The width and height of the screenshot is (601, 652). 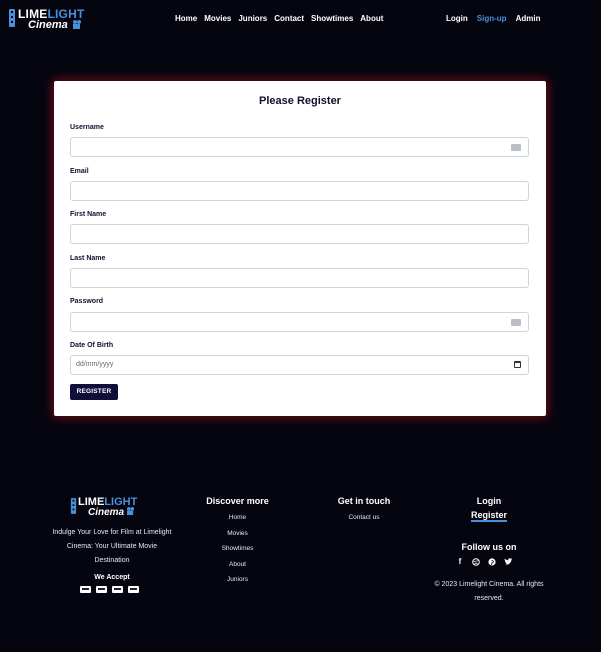 What do you see at coordinates (492, 562) in the screenshot?
I see `pinterest-icon` at bounding box center [492, 562].